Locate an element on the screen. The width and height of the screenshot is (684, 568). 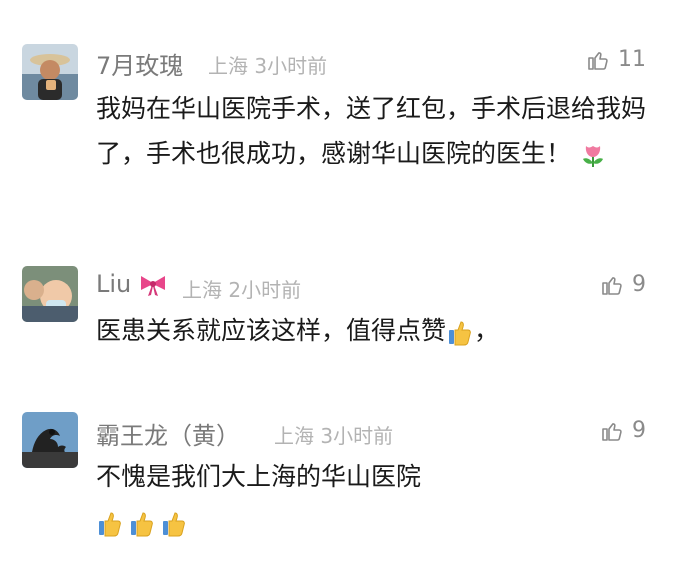
username: 霸王龙（黄） is located at coordinates (168, 433).